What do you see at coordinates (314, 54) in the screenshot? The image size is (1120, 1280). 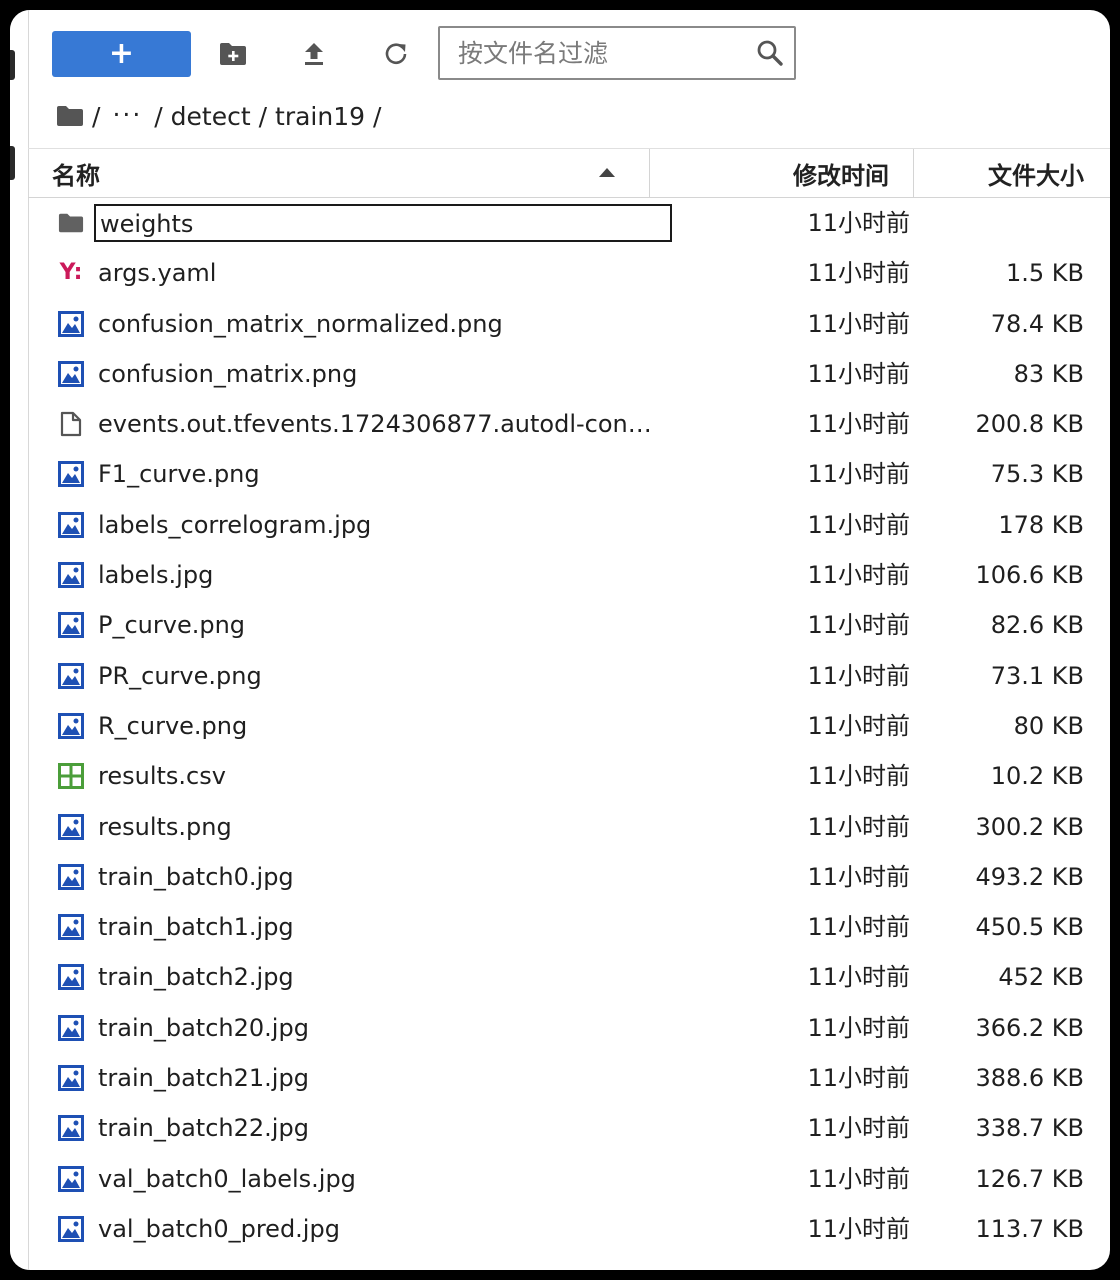 I see `upload-icon` at bounding box center [314, 54].